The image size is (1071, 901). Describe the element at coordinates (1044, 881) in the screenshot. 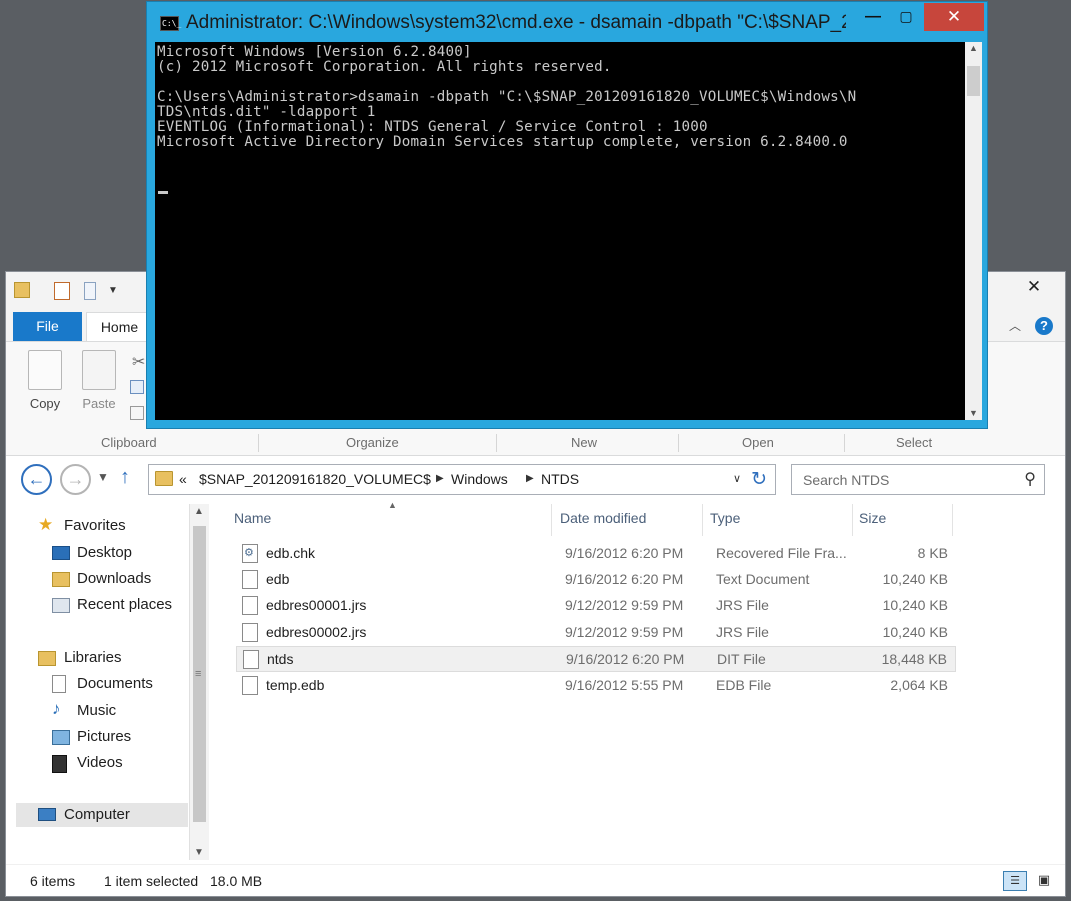

I see `large-icons-view-icon: ▣` at that location.